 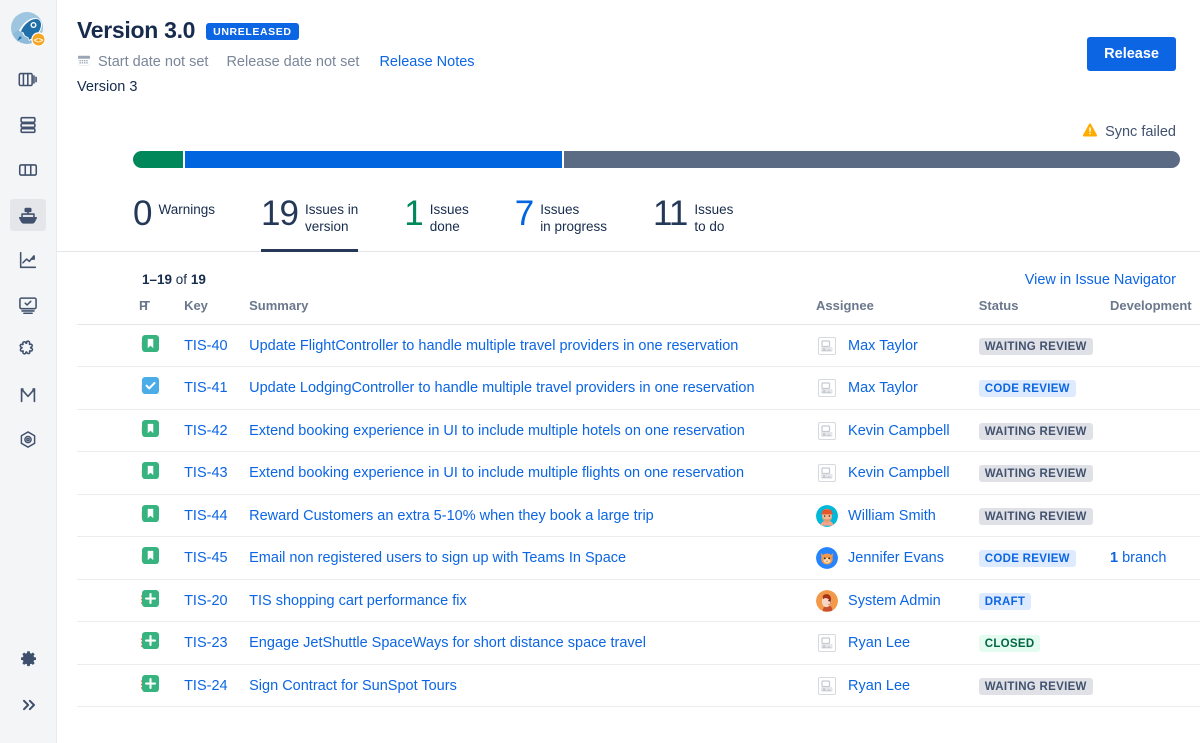 I want to click on page-title: Version 3.0, so click(x=136, y=30).